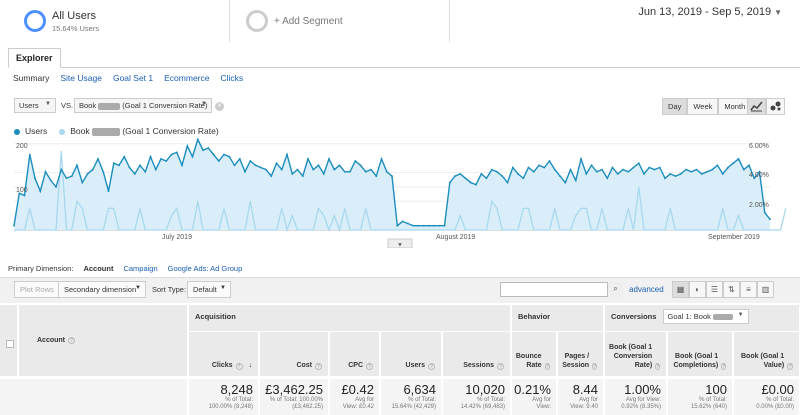  Describe the element at coordinates (34, 58) in the screenshot. I see `tab-explorer: Explorer` at that location.